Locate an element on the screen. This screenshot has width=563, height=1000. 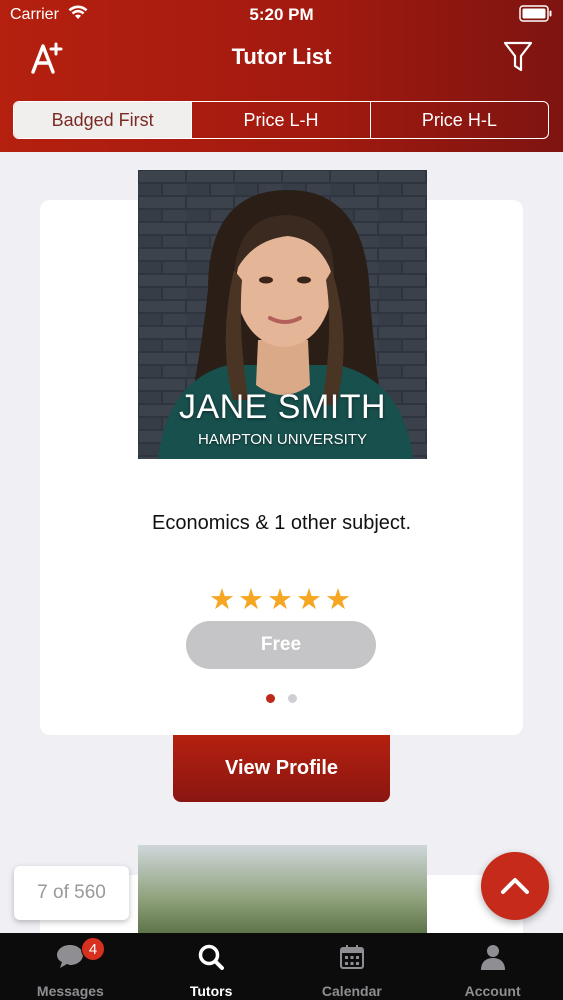
tab-label-account: Account is located at coordinates (492, 991).